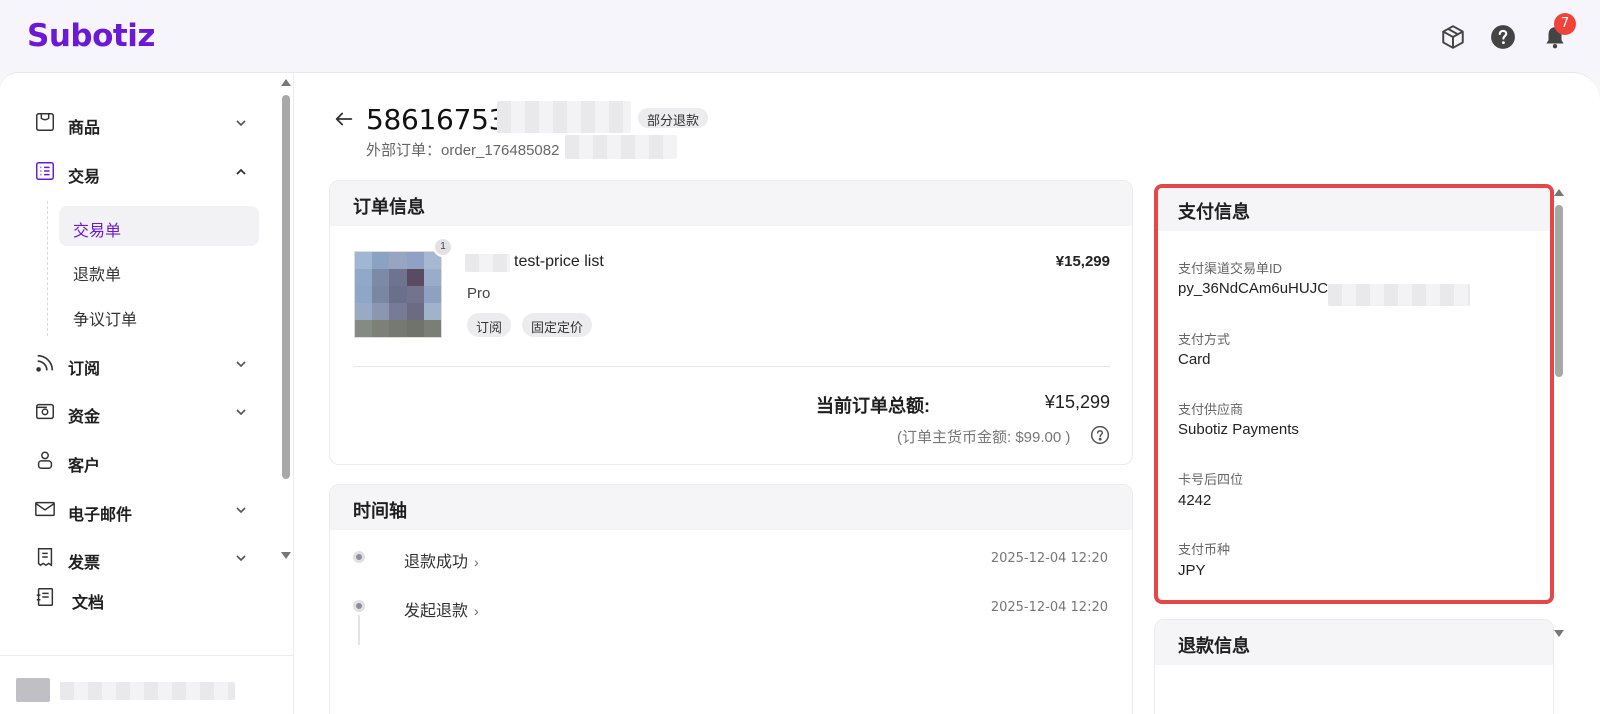 The image size is (1600, 714). Describe the element at coordinates (88, 603) in the screenshot. I see `sidebar-item-label: 文档` at that location.